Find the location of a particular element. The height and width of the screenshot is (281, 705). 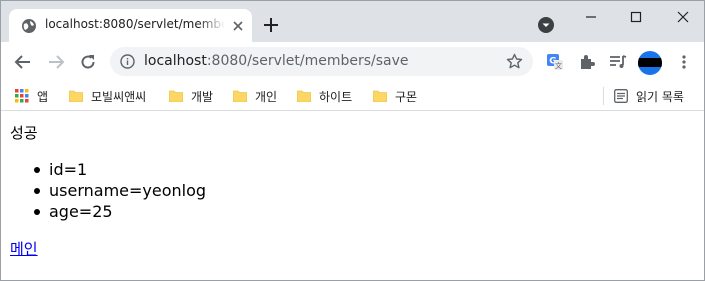

bookmark-apps-label: 앱 is located at coordinates (43, 96).